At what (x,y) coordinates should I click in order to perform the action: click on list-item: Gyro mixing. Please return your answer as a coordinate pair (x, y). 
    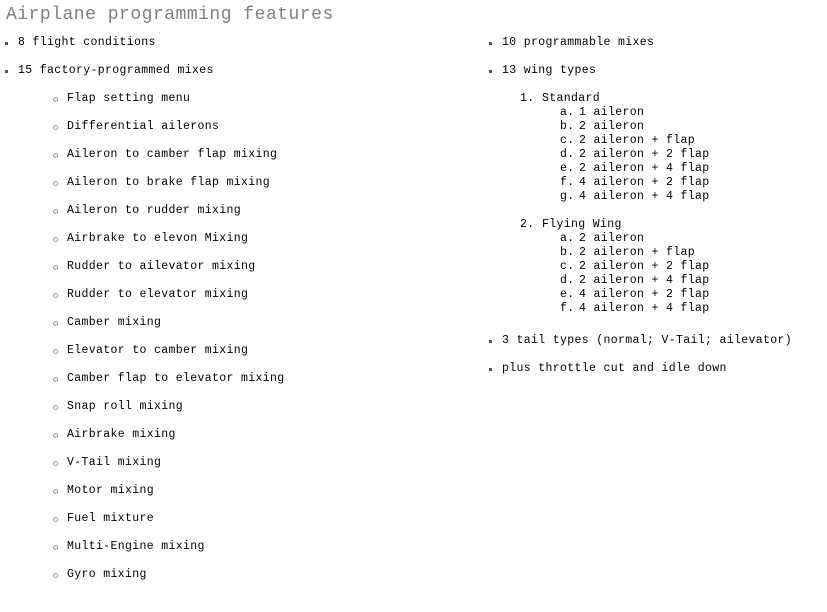
    Looking at the image, I should click on (260, 575).